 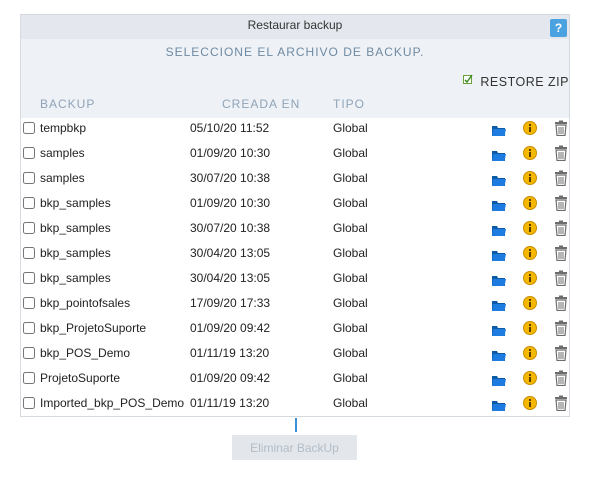 I want to click on delete-backup-button: Eliminar BackUp, so click(x=294, y=447).